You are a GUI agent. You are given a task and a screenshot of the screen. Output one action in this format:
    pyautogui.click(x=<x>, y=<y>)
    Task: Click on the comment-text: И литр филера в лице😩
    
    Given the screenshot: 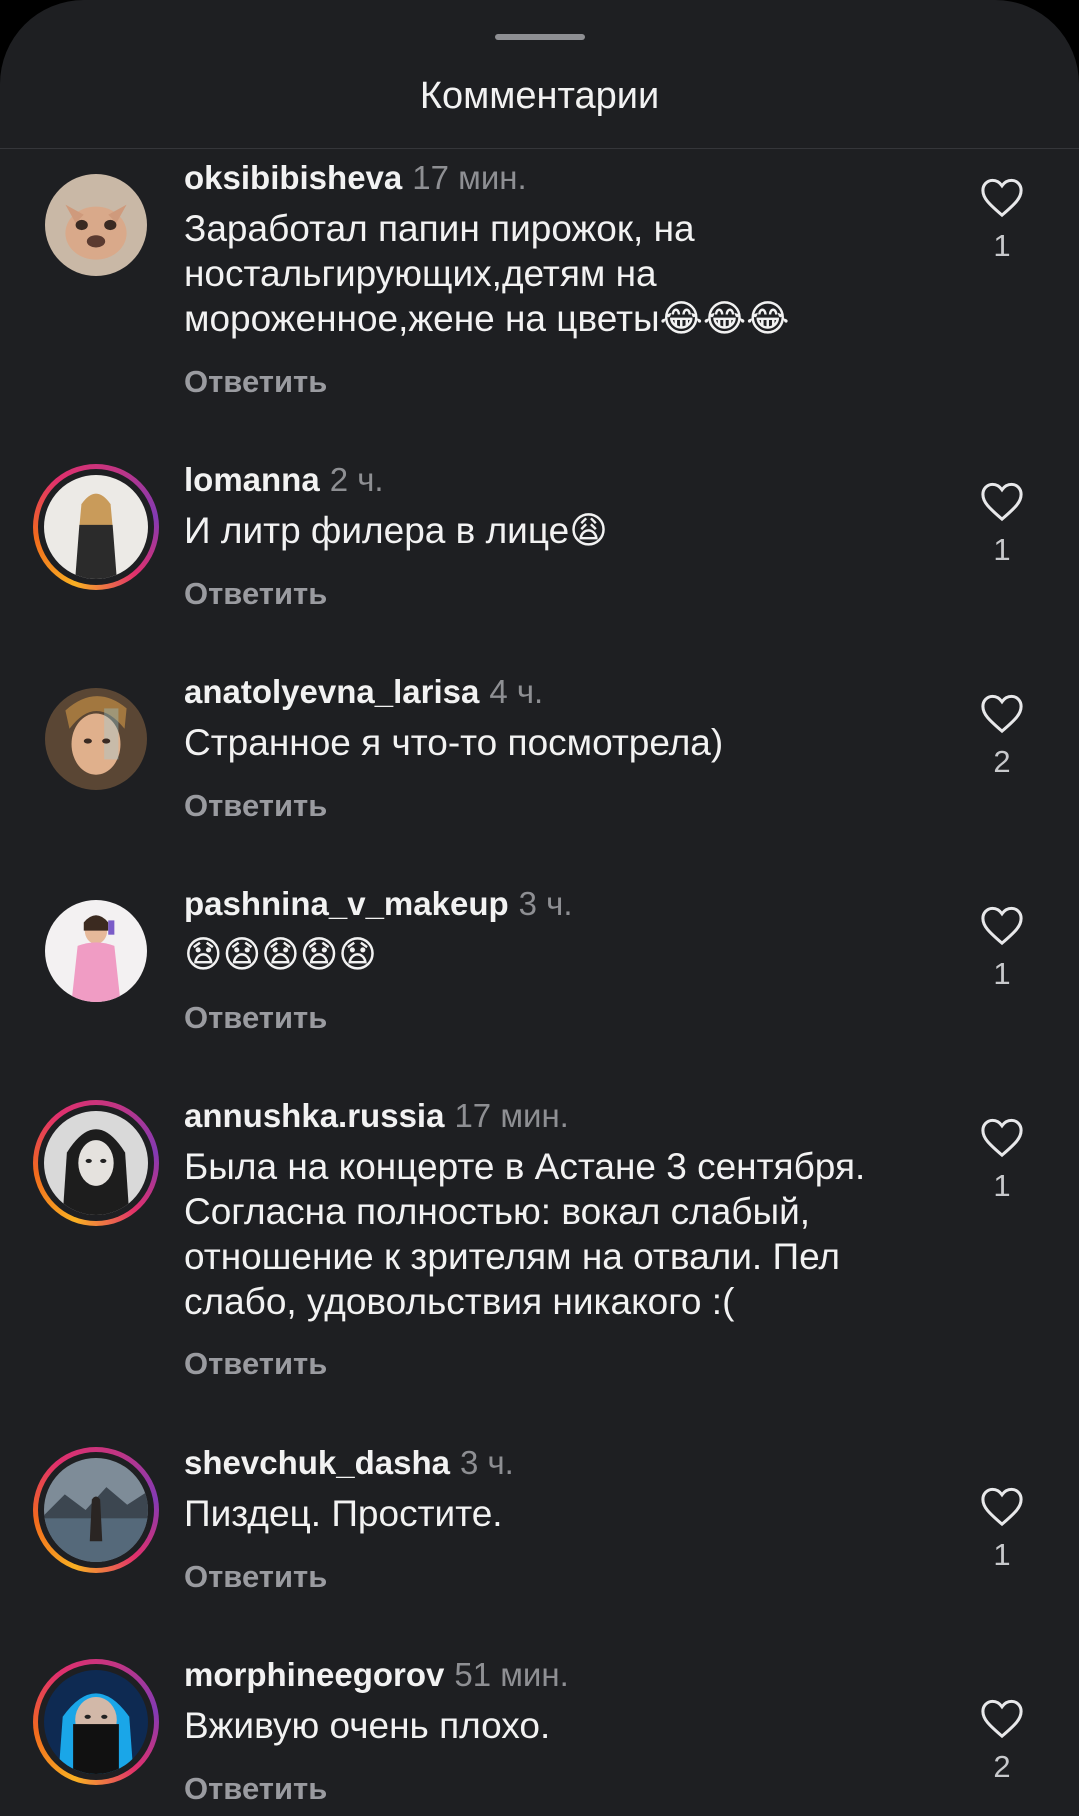 What is the action you would take?
    pyautogui.click(x=396, y=530)
    